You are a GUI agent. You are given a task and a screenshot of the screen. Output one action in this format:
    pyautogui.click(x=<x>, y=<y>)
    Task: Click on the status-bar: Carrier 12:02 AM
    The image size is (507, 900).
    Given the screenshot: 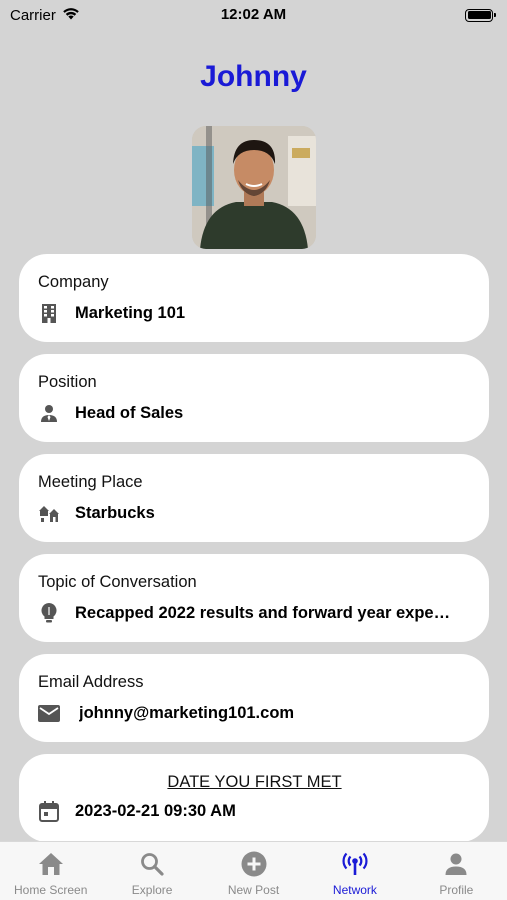 What is the action you would take?
    pyautogui.click(x=253, y=15)
    